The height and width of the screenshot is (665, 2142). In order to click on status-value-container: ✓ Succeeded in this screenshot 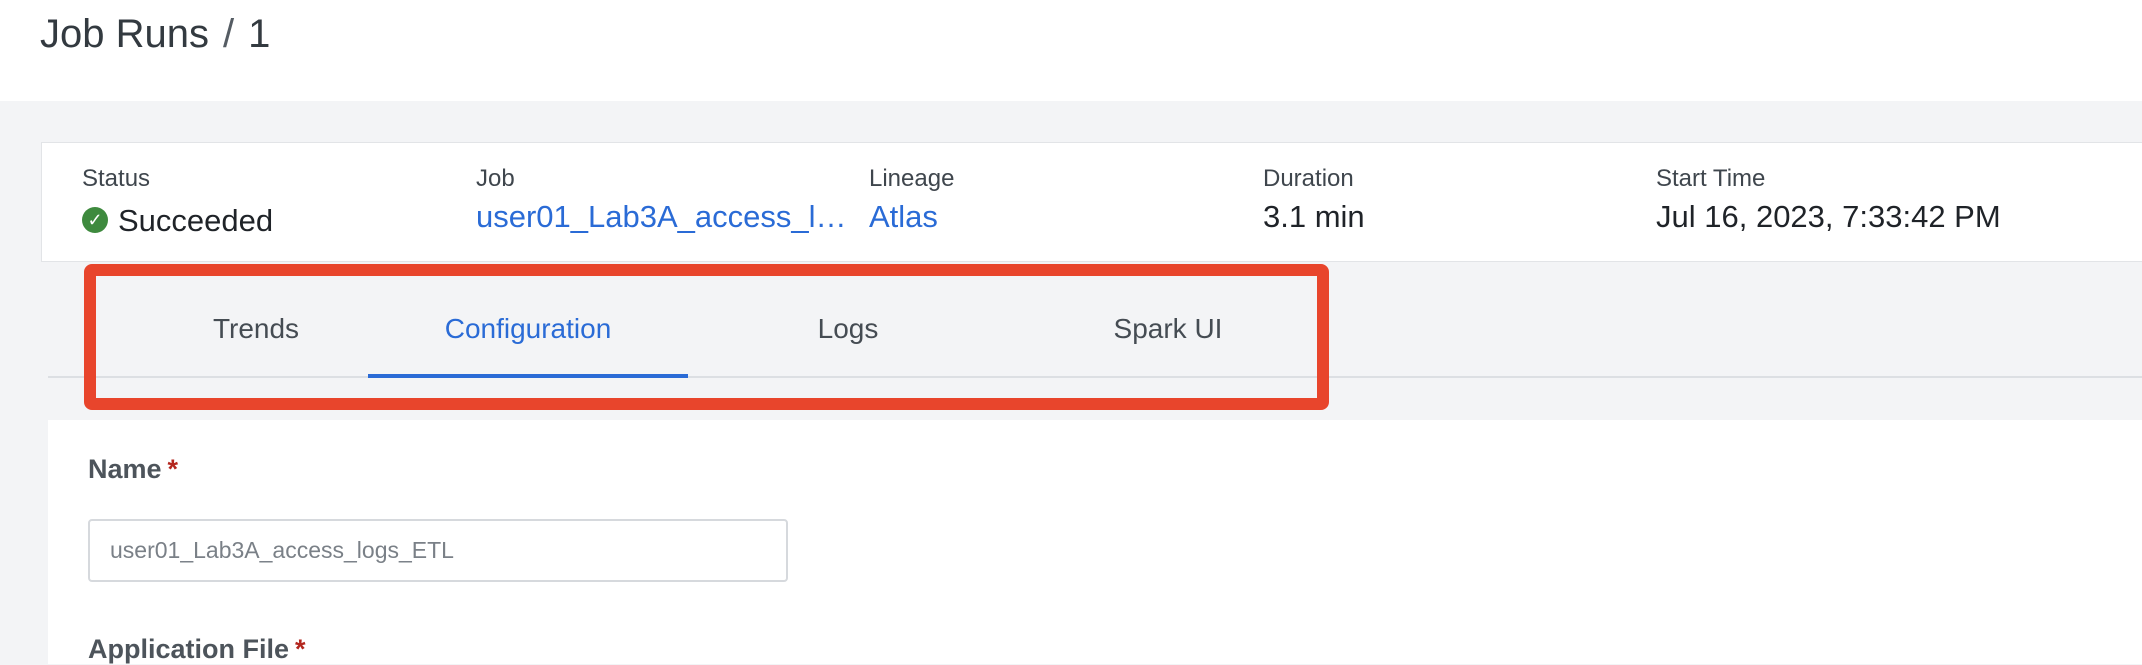, I will do `click(177, 221)`.